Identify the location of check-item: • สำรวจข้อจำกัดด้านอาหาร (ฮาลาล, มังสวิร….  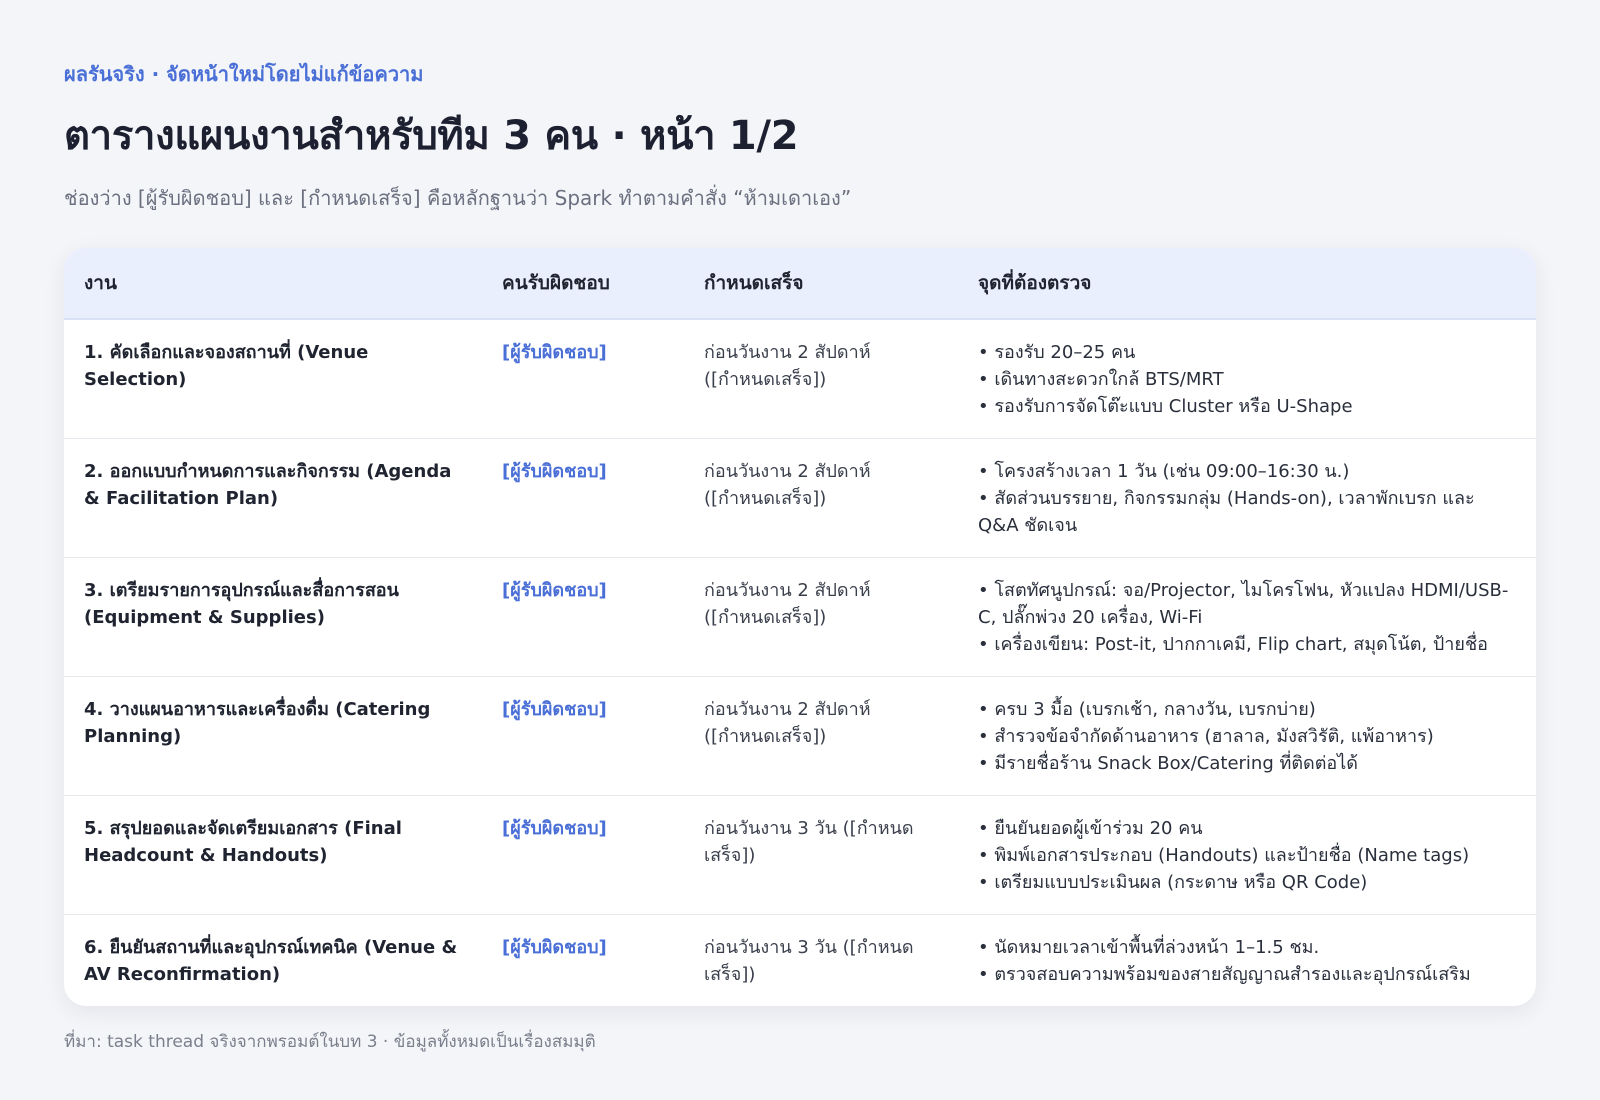
(1206, 736).